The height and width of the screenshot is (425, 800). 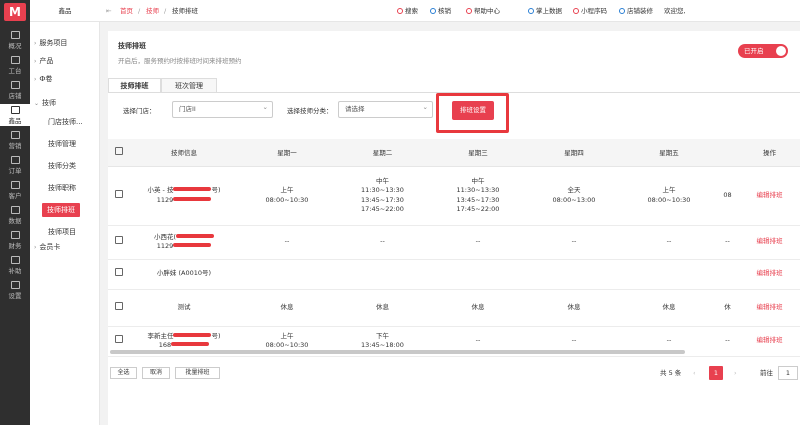 What do you see at coordinates (50, 43) in the screenshot?
I see `sidebar-item: › 服务项目` at bounding box center [50, 43].